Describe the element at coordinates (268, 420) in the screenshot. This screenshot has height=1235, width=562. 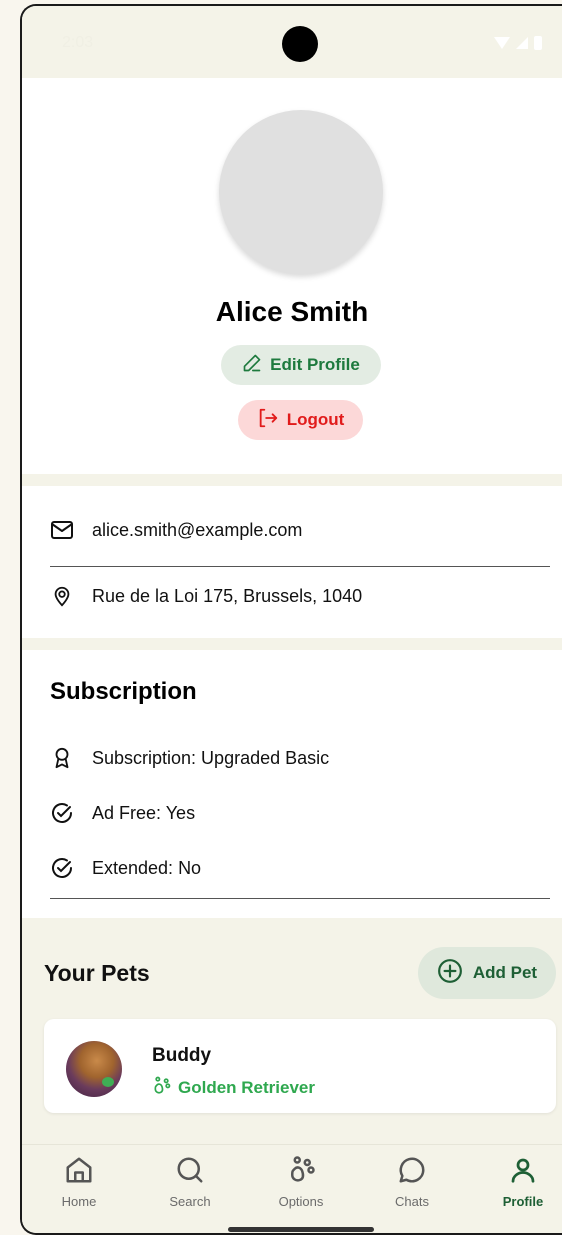
I see `logout-icon` at that location.